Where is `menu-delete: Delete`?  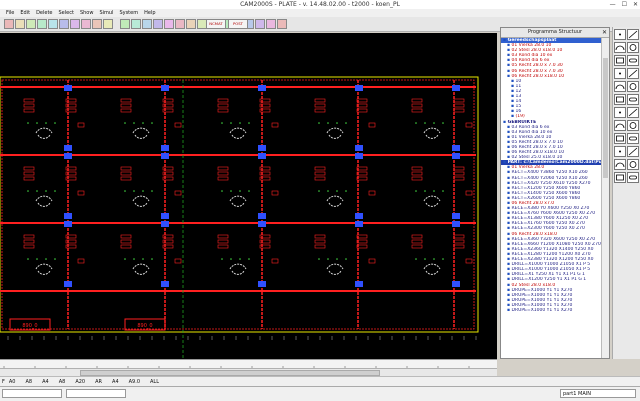 menu-delete: Delete is located at coordinates (44, 13).